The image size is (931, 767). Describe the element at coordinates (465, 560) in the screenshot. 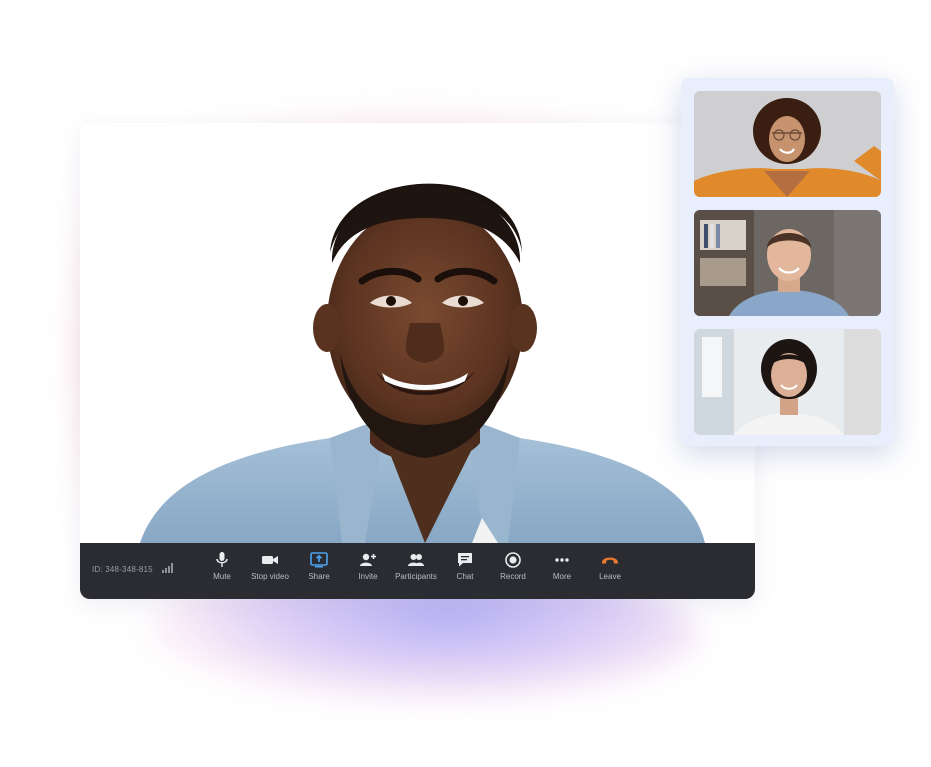

I see `chat-icon` at that location.